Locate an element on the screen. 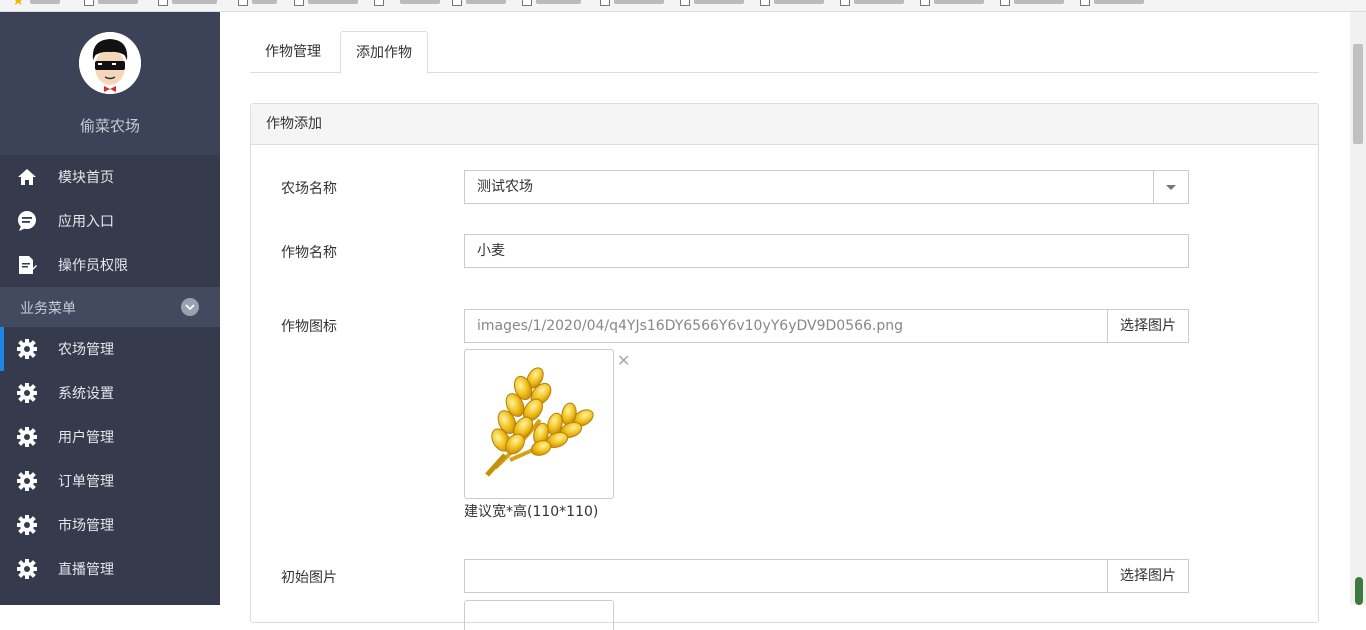  sidebar-item-label: 订单管理 is located at coordinates (86, 482).